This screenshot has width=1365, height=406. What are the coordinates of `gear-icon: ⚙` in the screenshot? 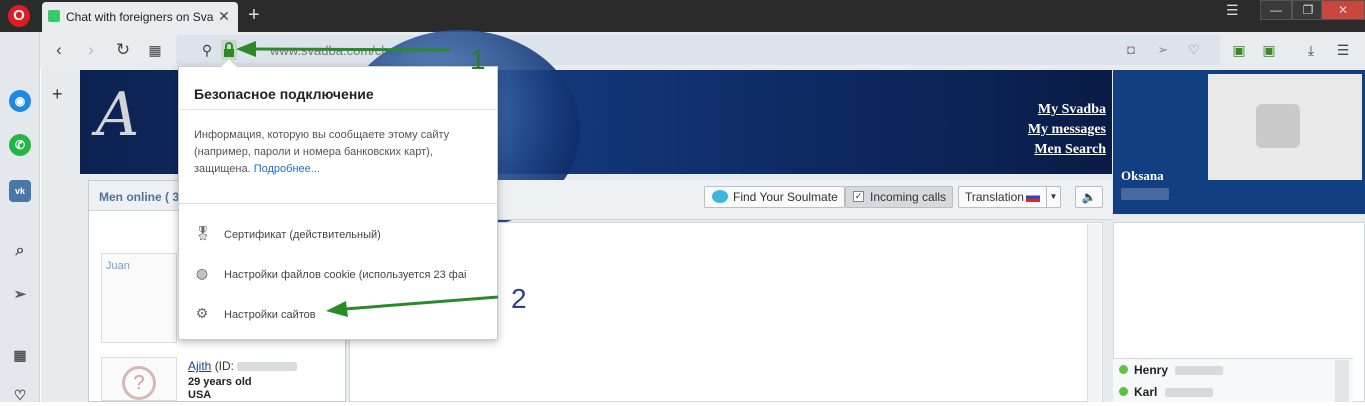 It's located at (202, 313).